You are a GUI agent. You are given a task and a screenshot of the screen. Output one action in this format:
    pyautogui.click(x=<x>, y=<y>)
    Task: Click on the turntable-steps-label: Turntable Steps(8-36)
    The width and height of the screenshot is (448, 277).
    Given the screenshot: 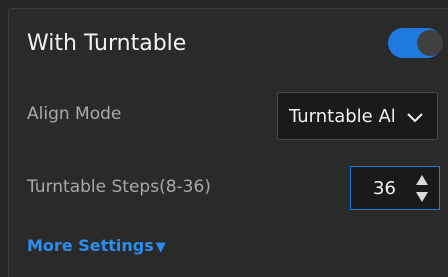 What is the action you would take?
    pyautogui.click(x=119, y=187)
    